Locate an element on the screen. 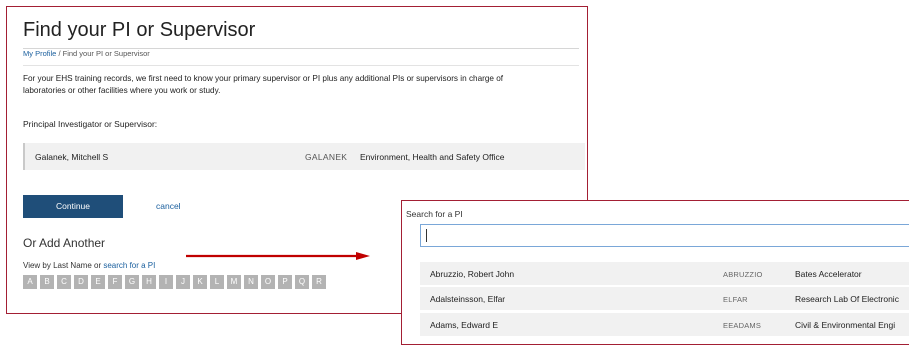  pointer-arrow is located at coordinates (278, 256).